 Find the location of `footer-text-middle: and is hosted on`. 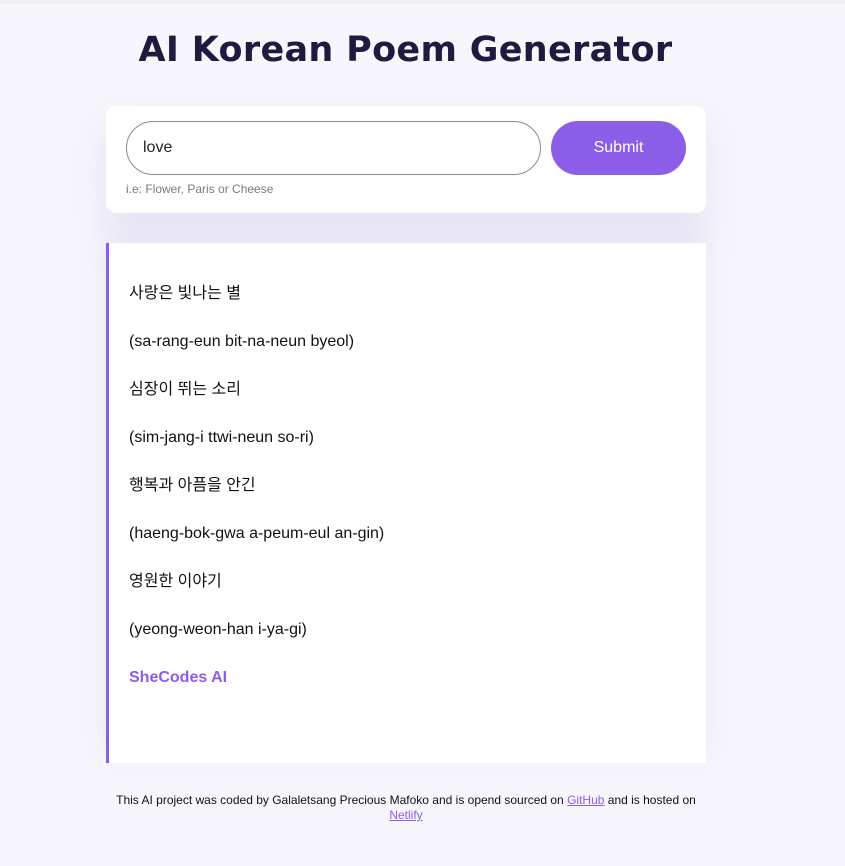

footer-text-middle: and is hosted on is located at coordinates (650, 800).